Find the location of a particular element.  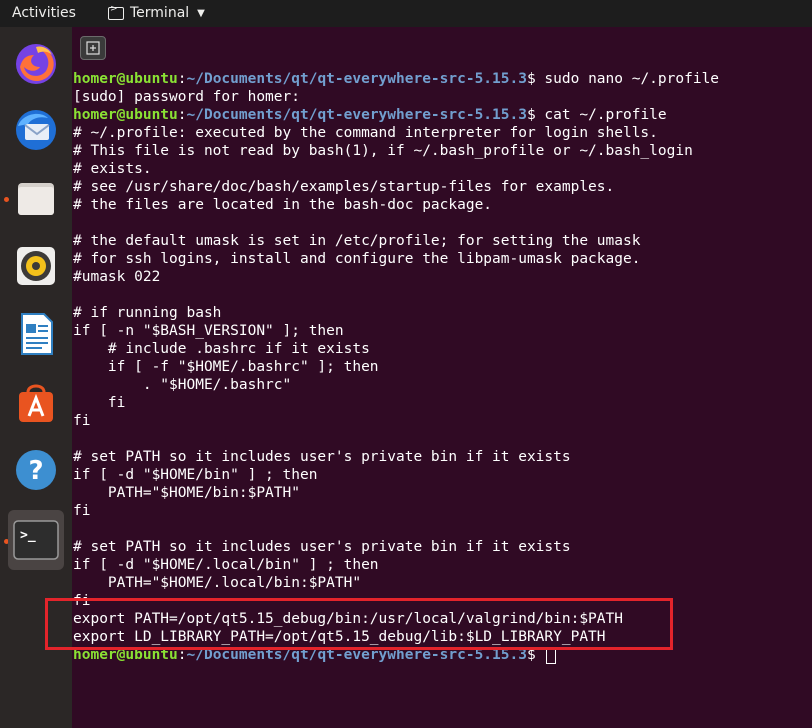

dock-item-firefox is located at coordinates (36, 63).